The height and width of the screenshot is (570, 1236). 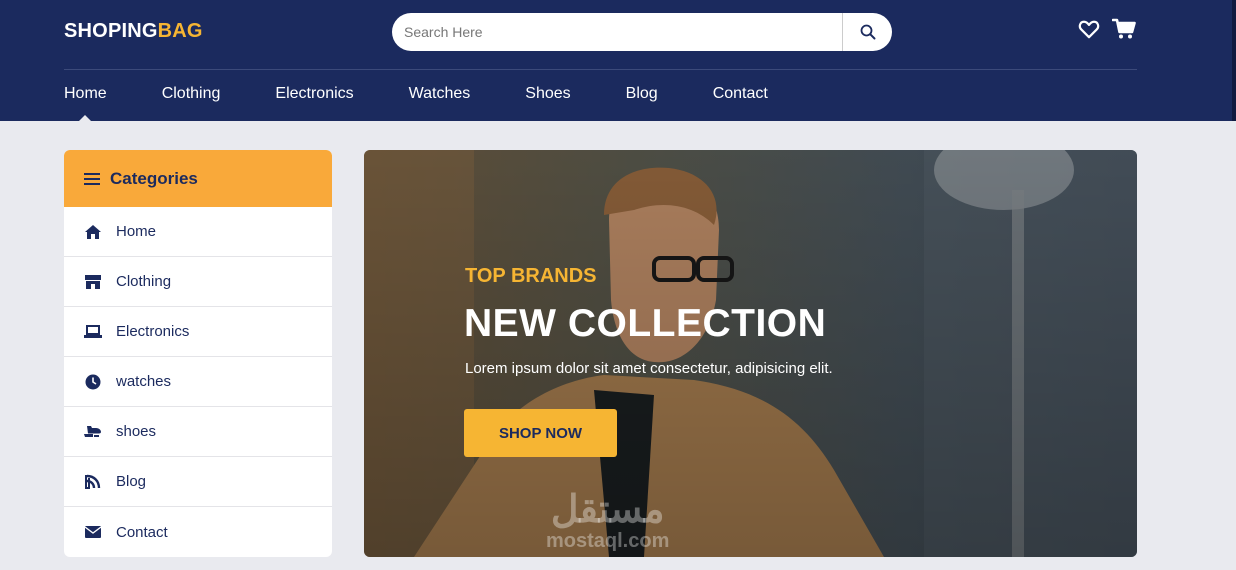 I want to click on categories-header: Categories, so click(x=198, y=178).